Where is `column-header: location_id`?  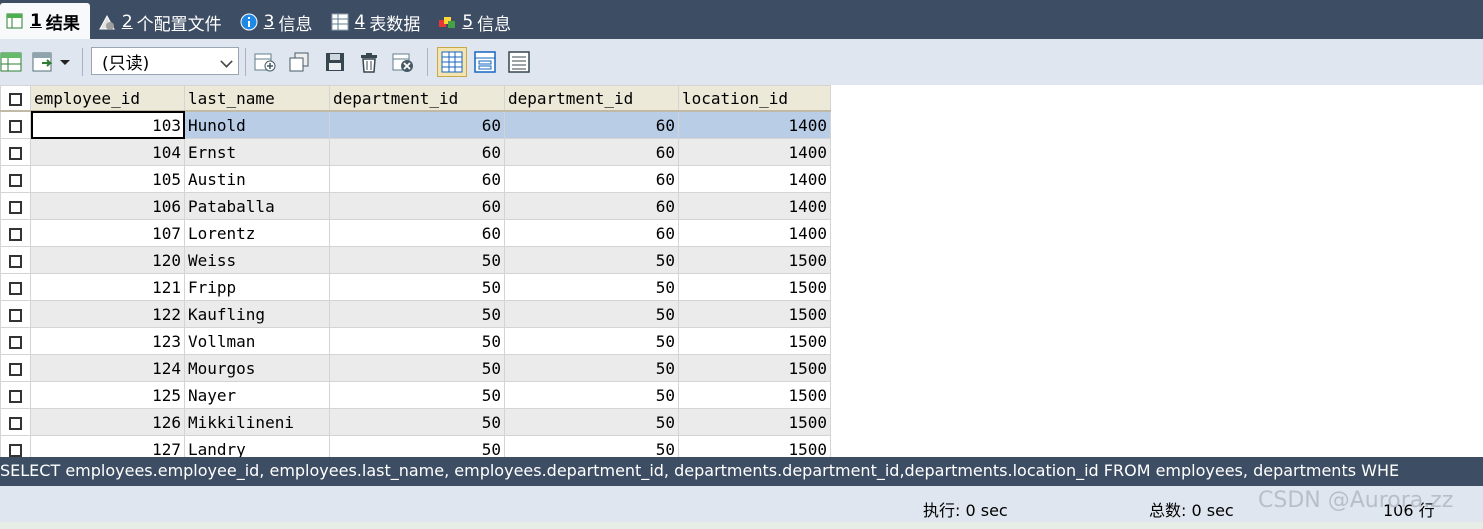
column-header: location_id is located at coordinates (754, 98).